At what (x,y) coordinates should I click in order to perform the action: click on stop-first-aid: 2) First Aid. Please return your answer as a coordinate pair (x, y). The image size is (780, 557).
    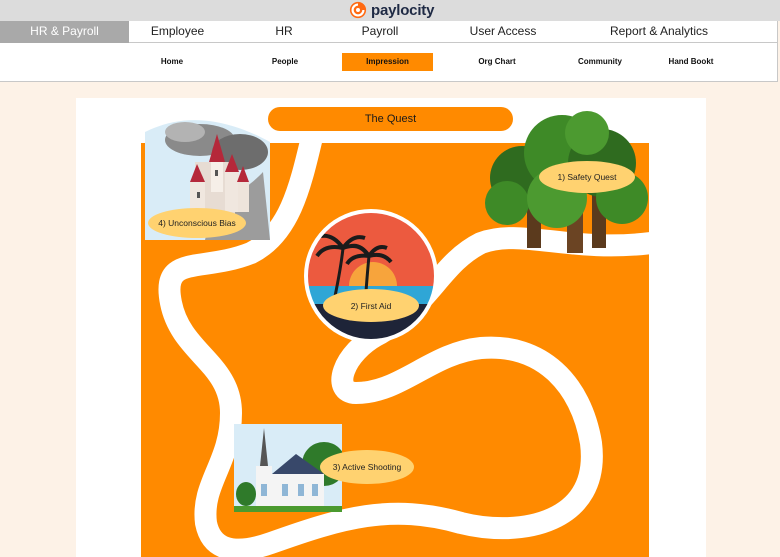
    Looking at the image, I should click on (371, 305).